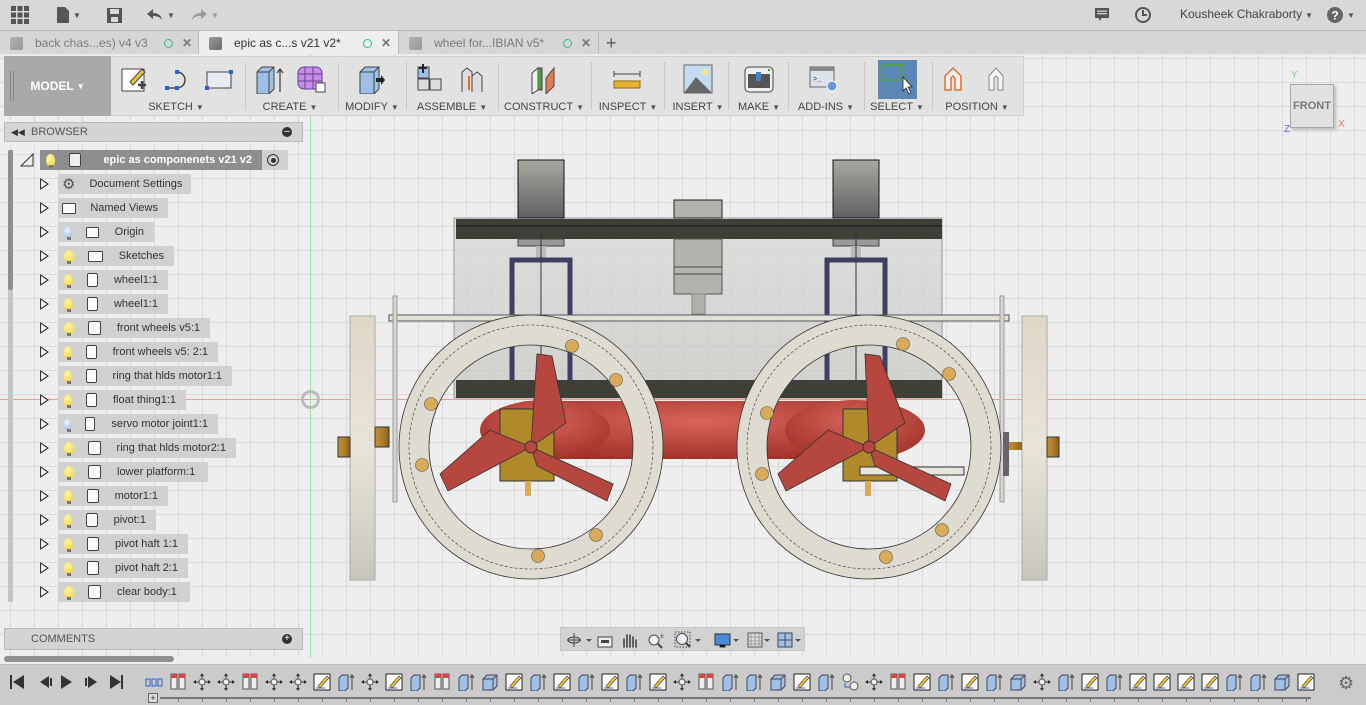 The width and height of the screenshot is (1366, 705). Describe the element at coordinates (116, 682) in the screenshot. I see `skip-to-end-icon` at that location.